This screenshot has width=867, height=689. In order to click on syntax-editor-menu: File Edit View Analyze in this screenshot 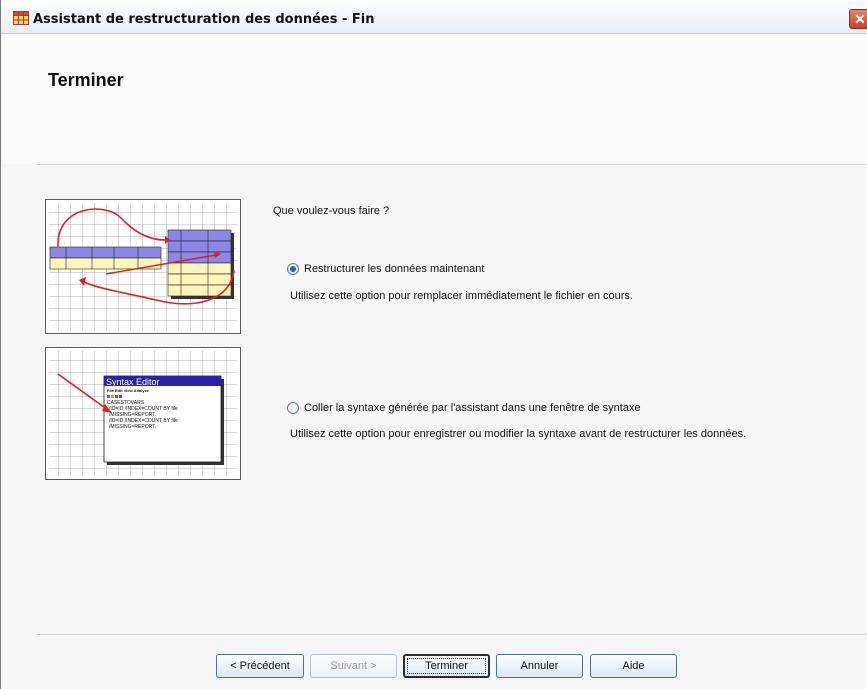, I will do `click(128, 390)`.